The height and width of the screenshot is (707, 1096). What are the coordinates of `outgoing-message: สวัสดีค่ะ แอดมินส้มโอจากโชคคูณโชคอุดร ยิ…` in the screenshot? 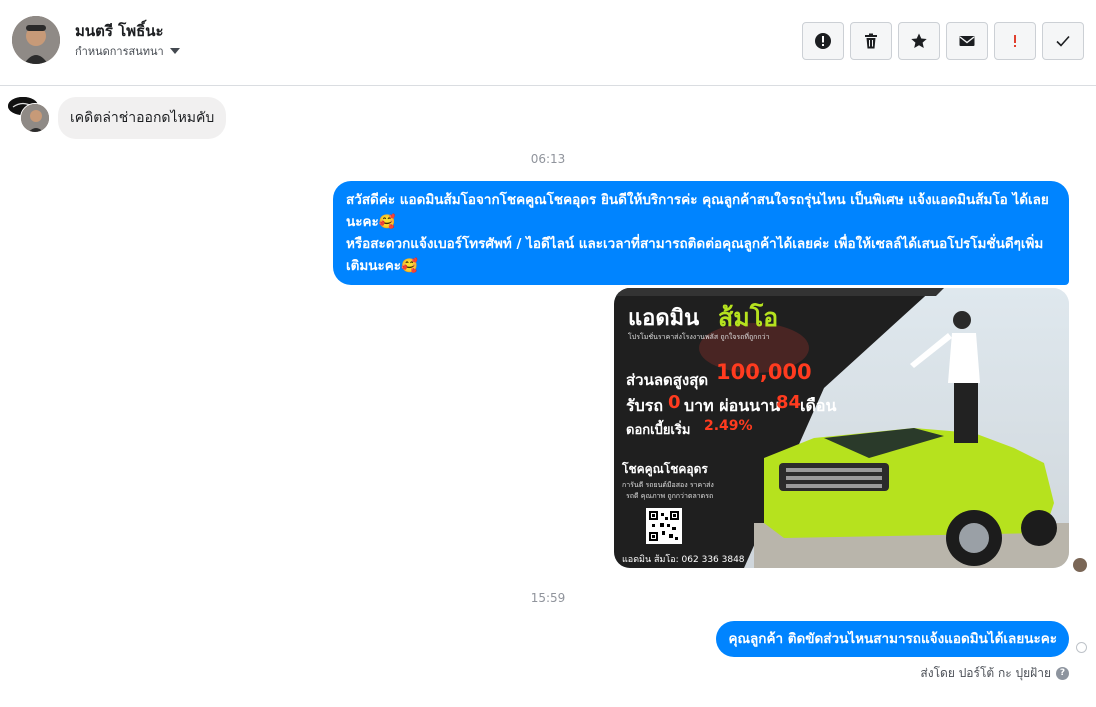 It's located at (701, 233).